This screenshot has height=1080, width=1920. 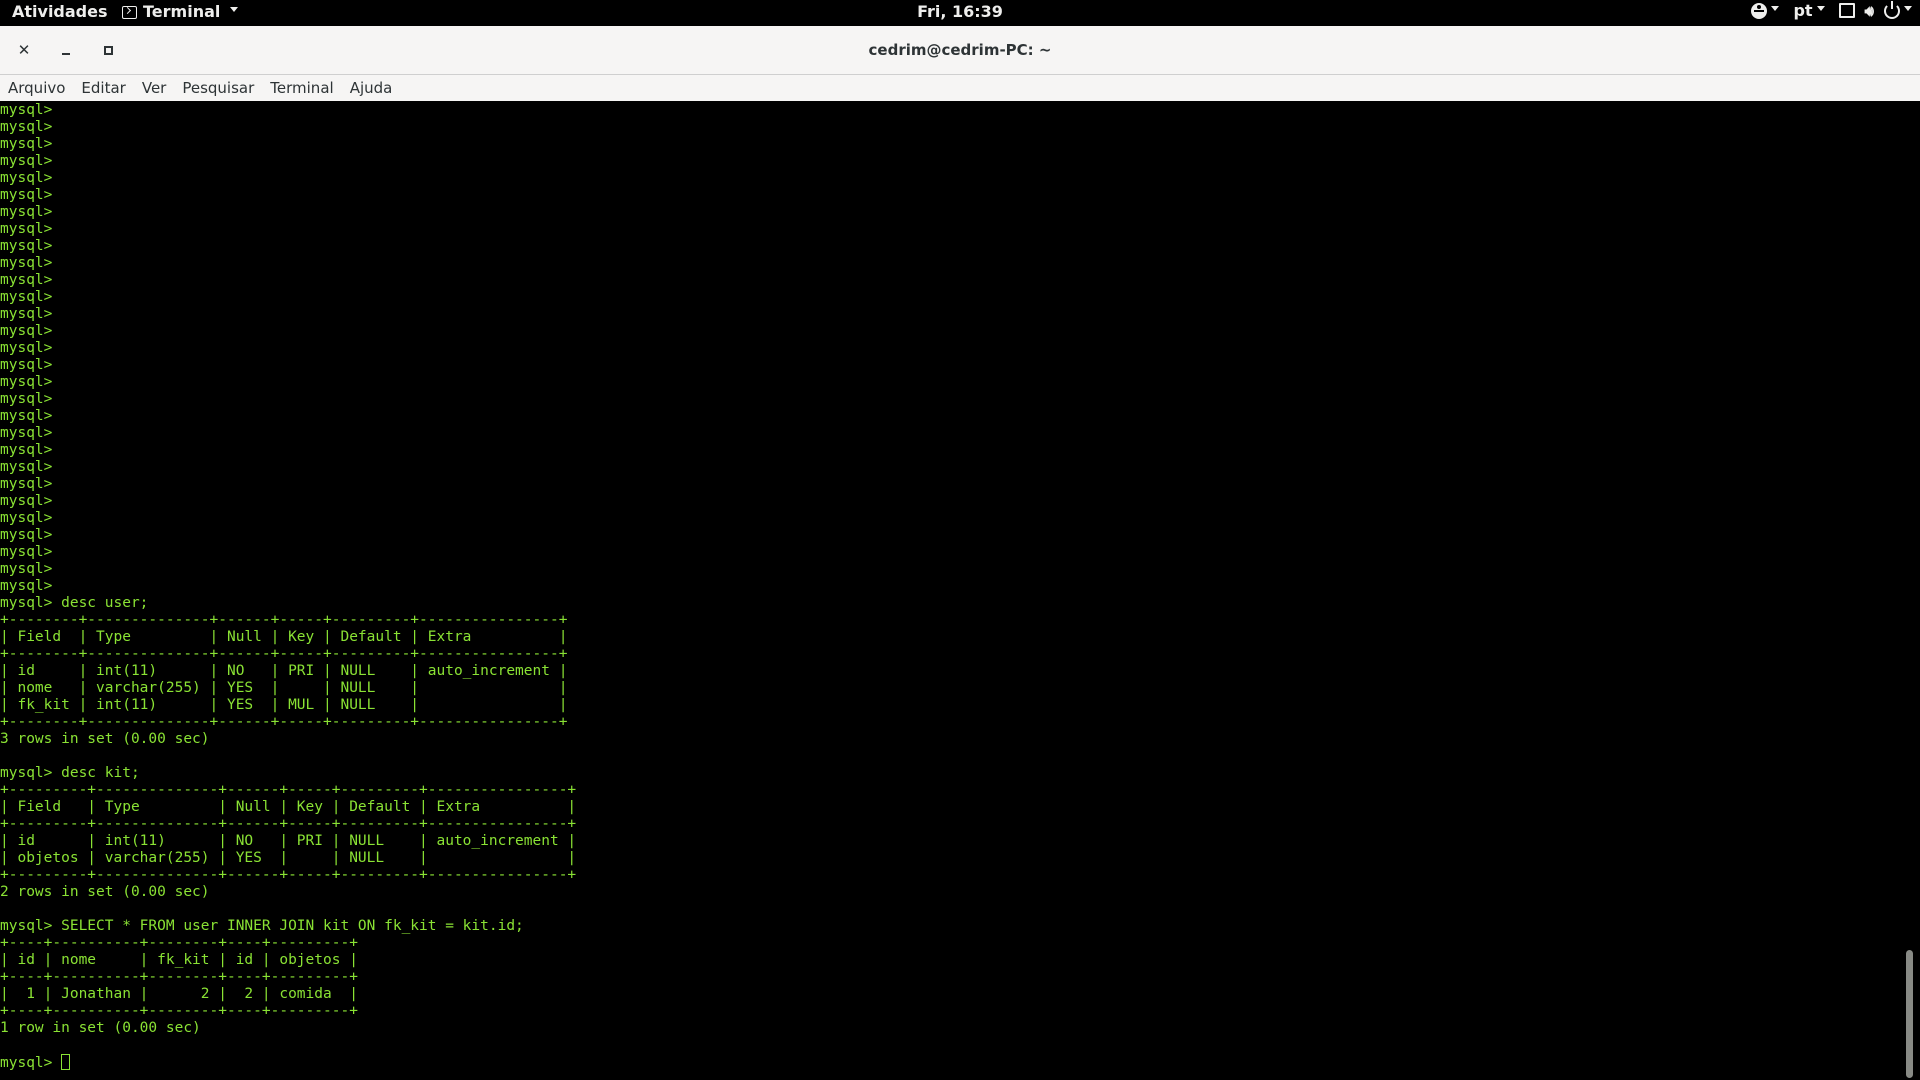 I want to click on menu-ver: Ver, so click(x=154, y=88).